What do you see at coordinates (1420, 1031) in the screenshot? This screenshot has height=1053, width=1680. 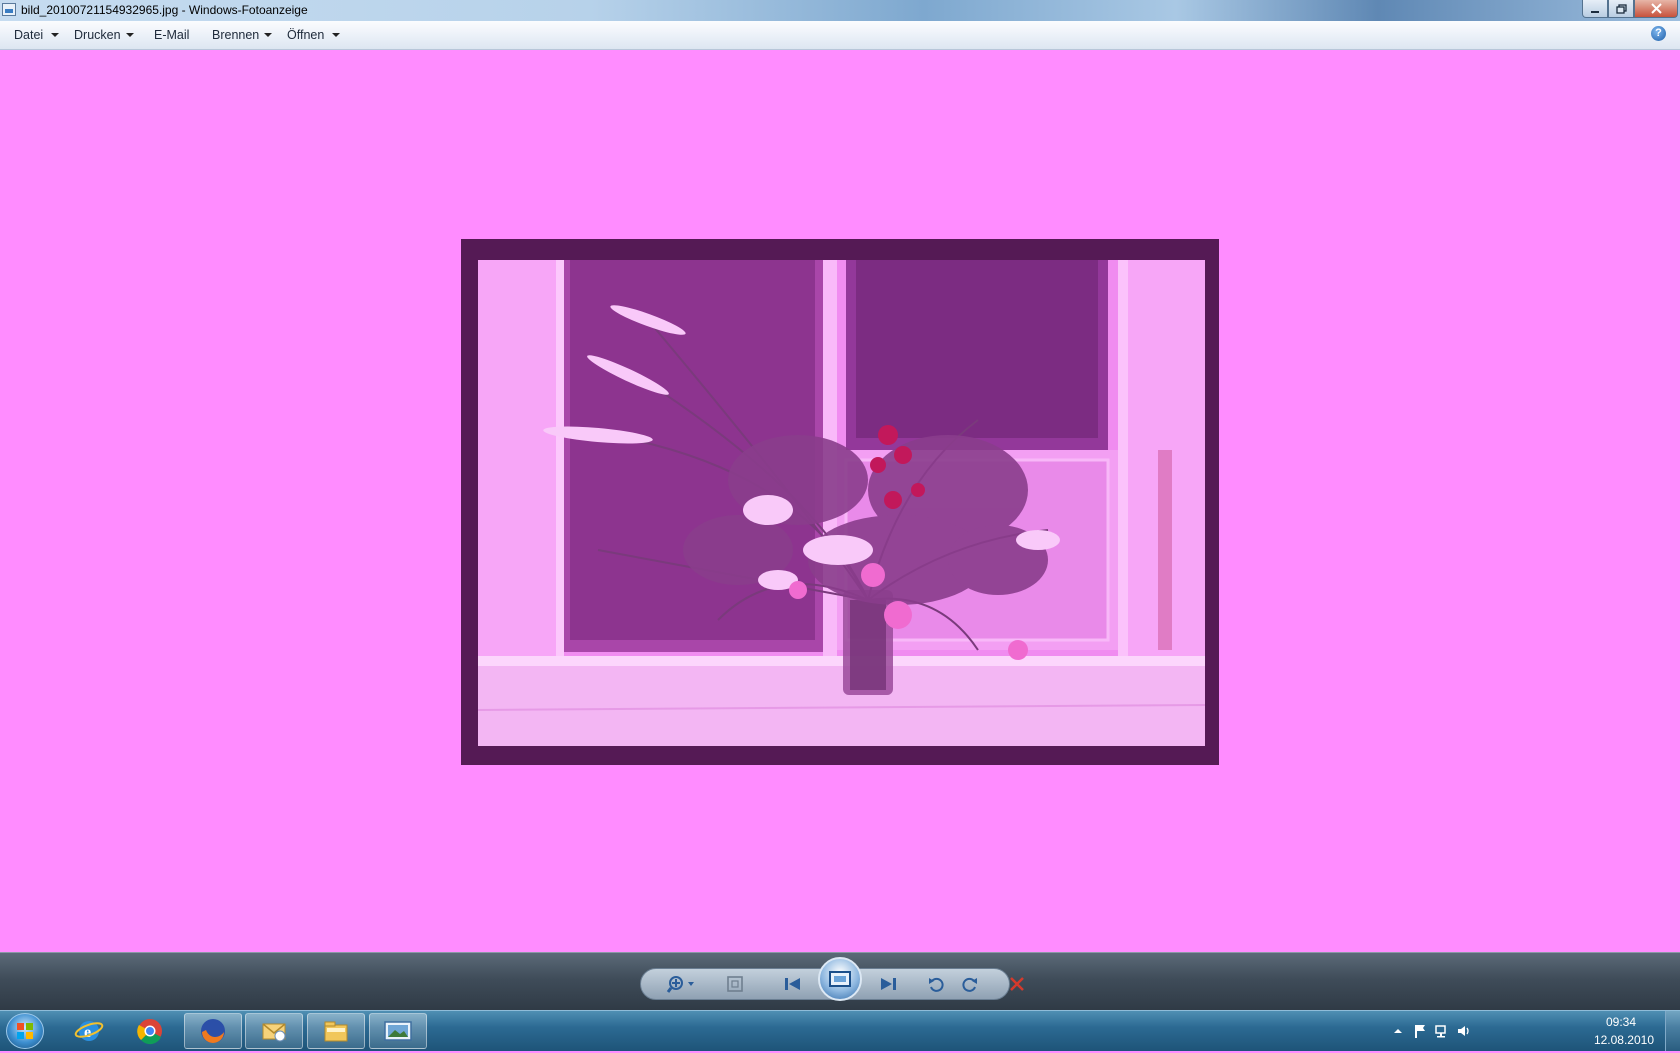 I see `action-center-flag-icon` at bounding box center [1420, 1031].